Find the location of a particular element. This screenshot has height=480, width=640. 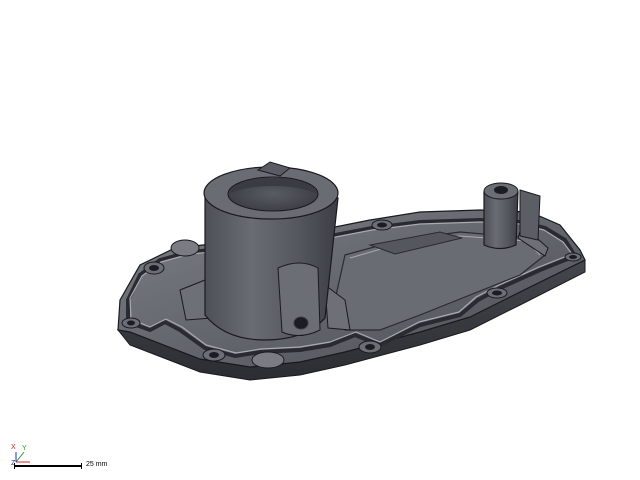

scale-tick-right is located at coordinates (81, 466).